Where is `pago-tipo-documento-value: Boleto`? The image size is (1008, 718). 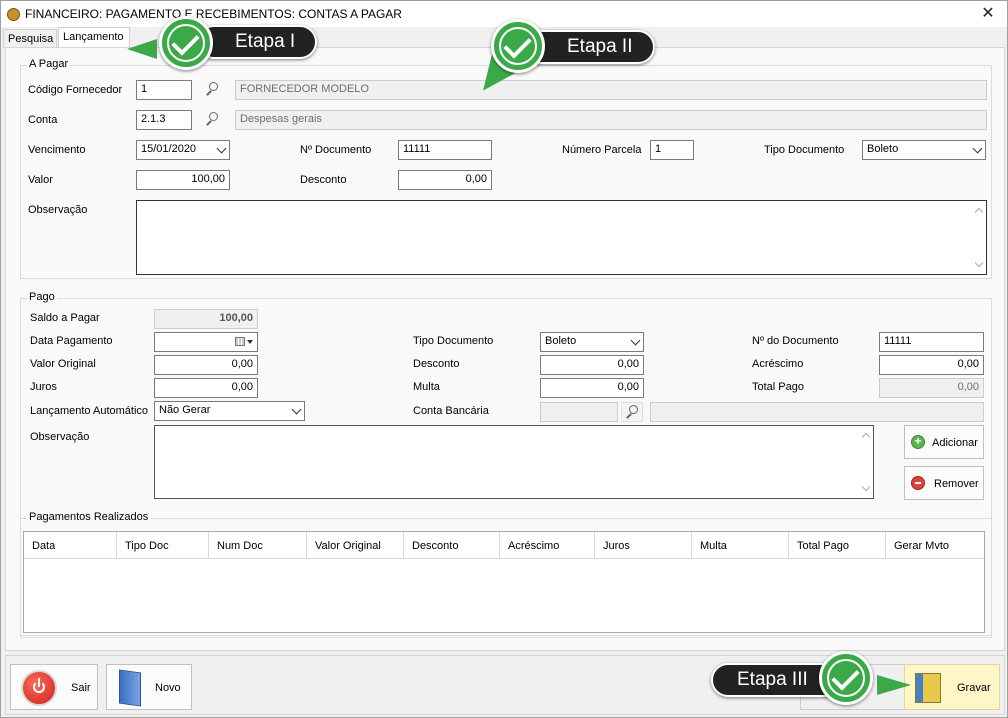
pago-tipo-documento-value: Boleto is located at coordinates (561, 341).